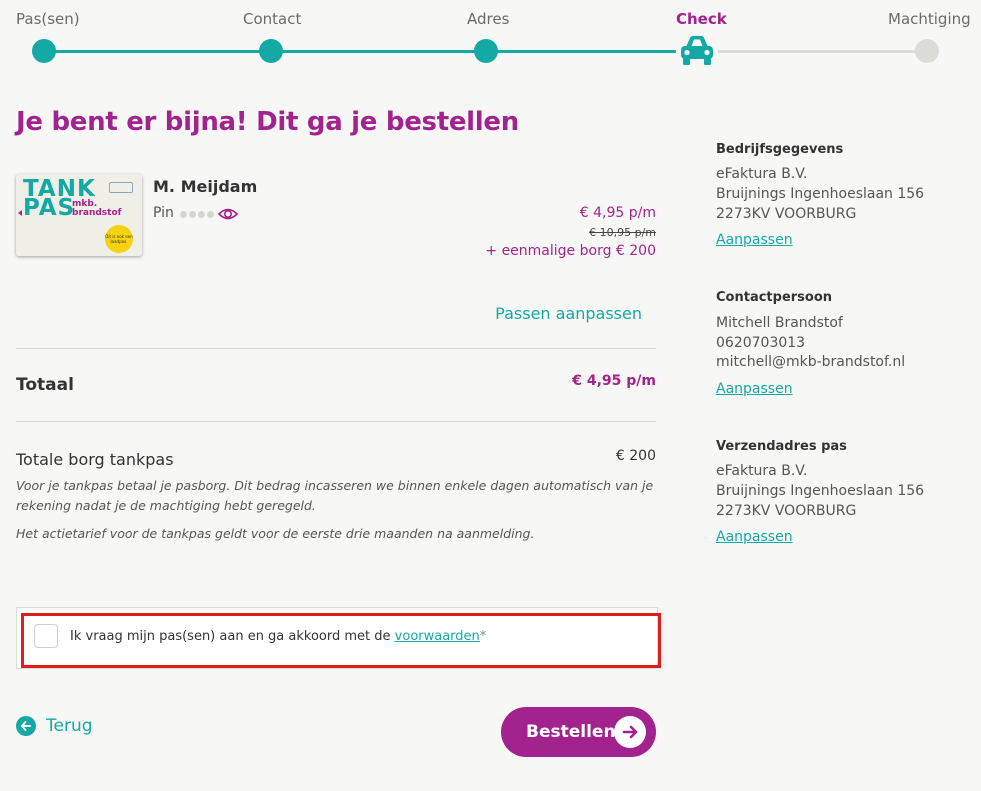  Describe the element at coordinates (272, 19) in the screenshot. I see `step-label-contact: Contact` at that location.